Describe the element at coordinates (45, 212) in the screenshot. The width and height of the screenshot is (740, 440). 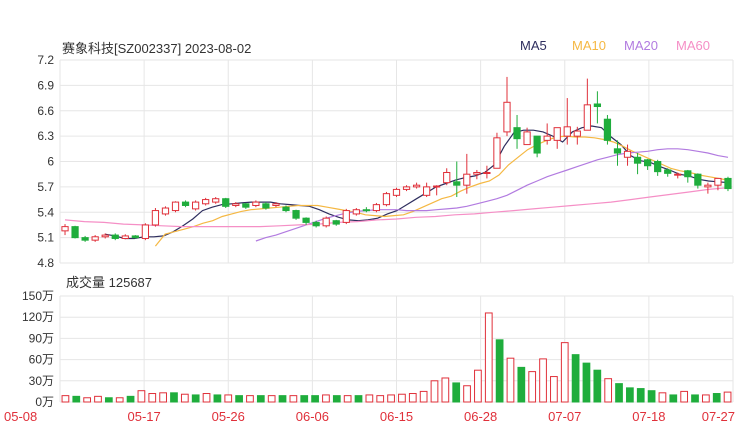
I see `price-tick-label: 5.4` at that location.